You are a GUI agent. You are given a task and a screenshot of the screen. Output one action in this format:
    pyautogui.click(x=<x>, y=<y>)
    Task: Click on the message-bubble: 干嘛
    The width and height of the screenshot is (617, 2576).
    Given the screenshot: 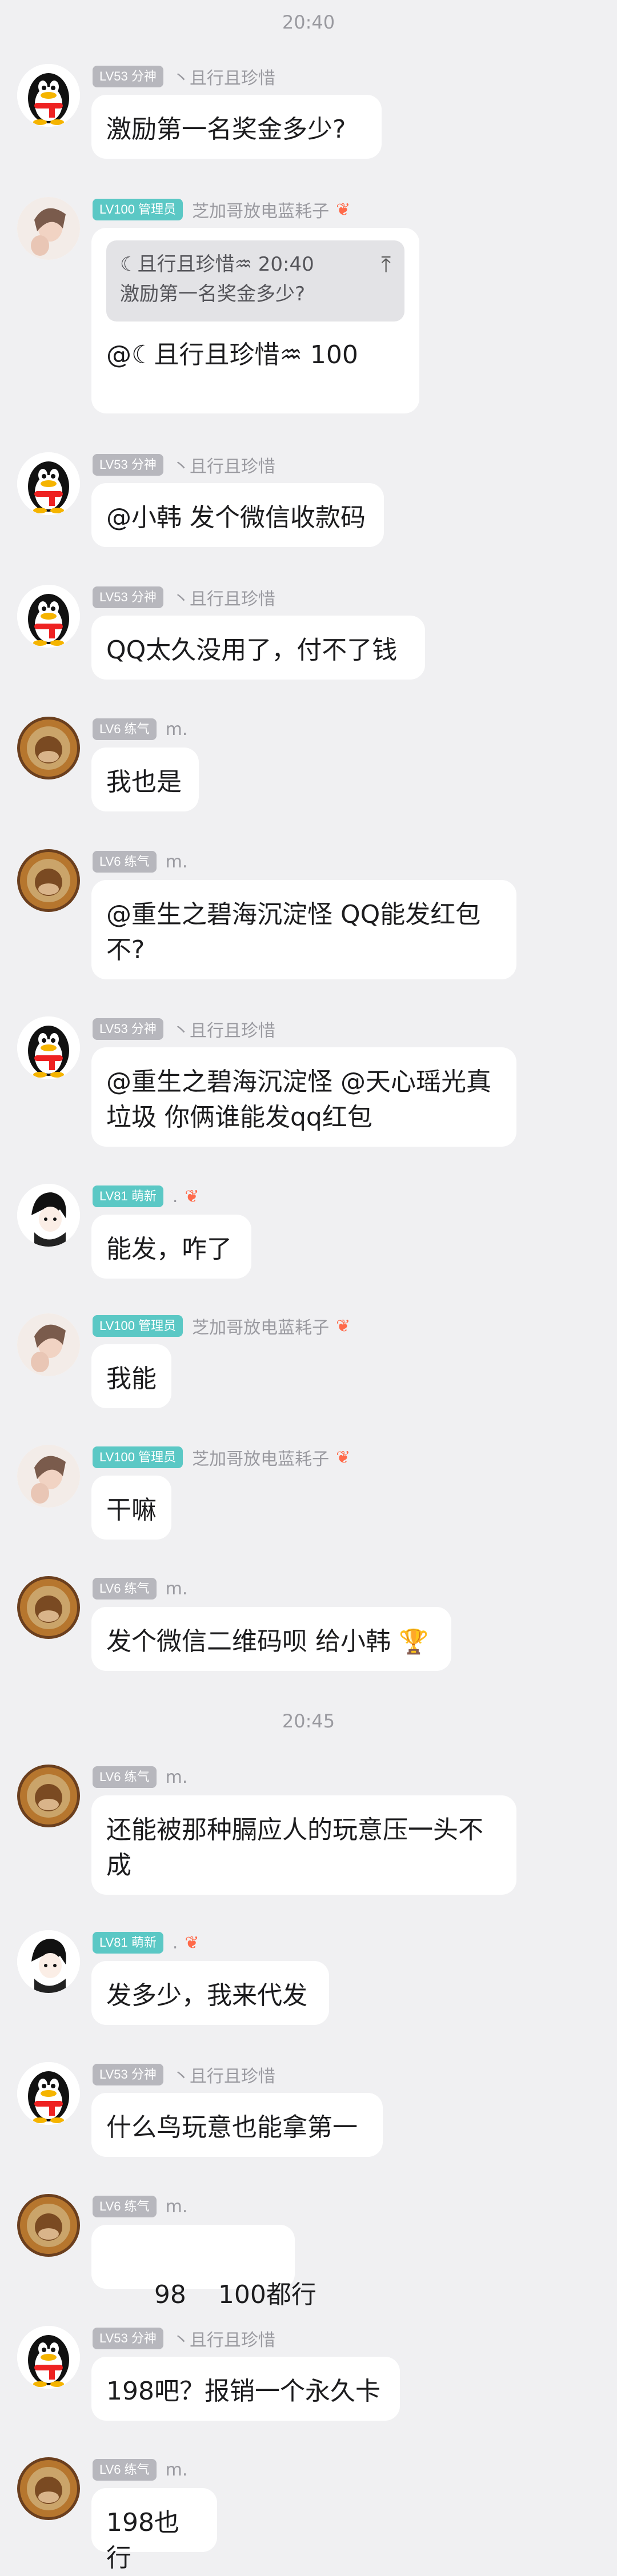 What is the action you would take?
    pyautogui.click(x=131, y=1508)
    